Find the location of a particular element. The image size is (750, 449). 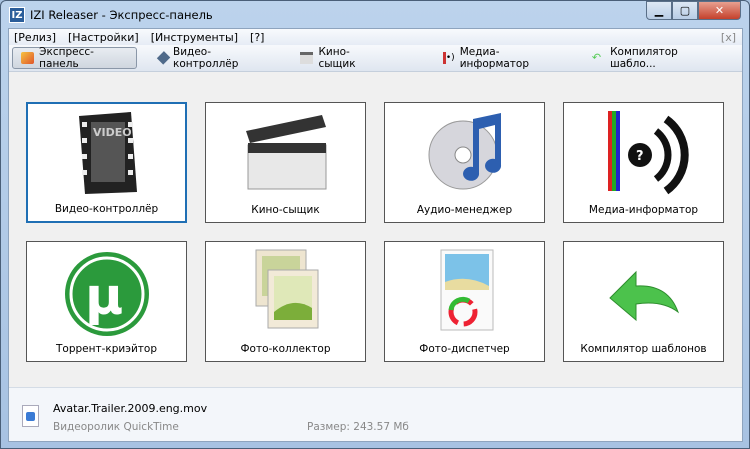

toolbar-express-panel: Экспресс-панель is located at coordinates (74, 58).